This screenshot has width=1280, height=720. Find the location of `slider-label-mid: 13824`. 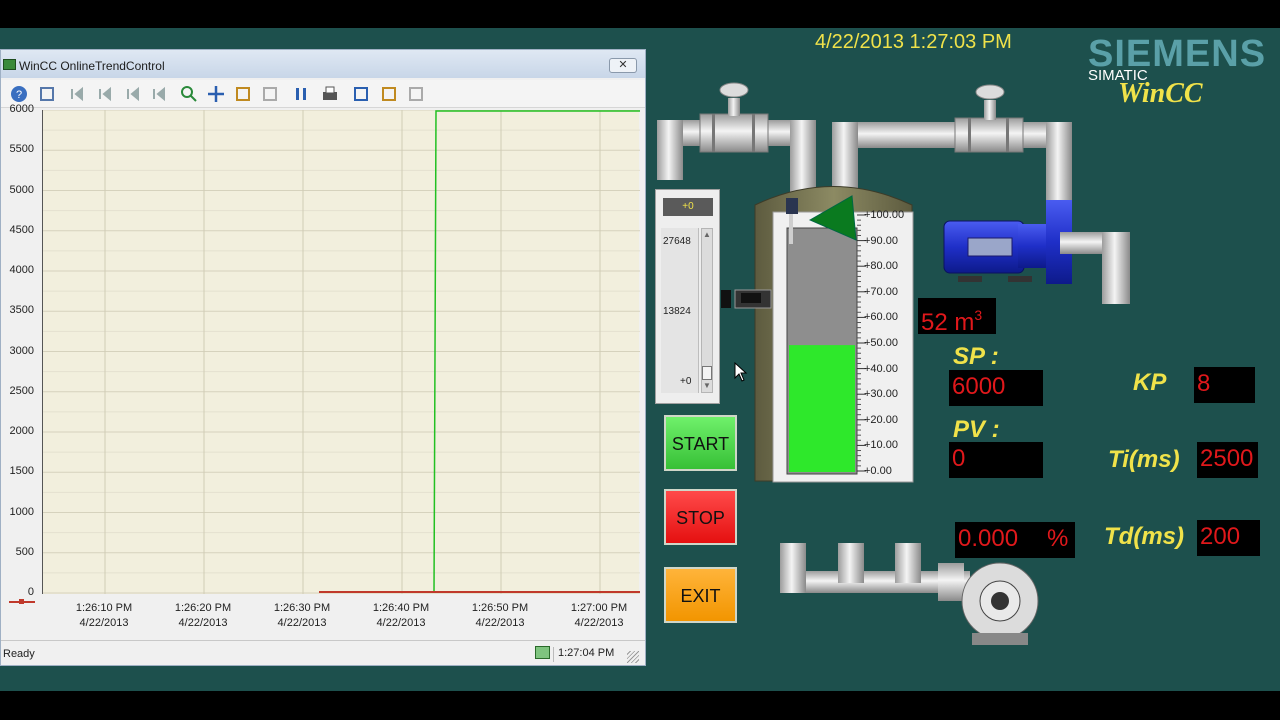

slider-label-mid: 13824 is located at coordinates (677, 311).